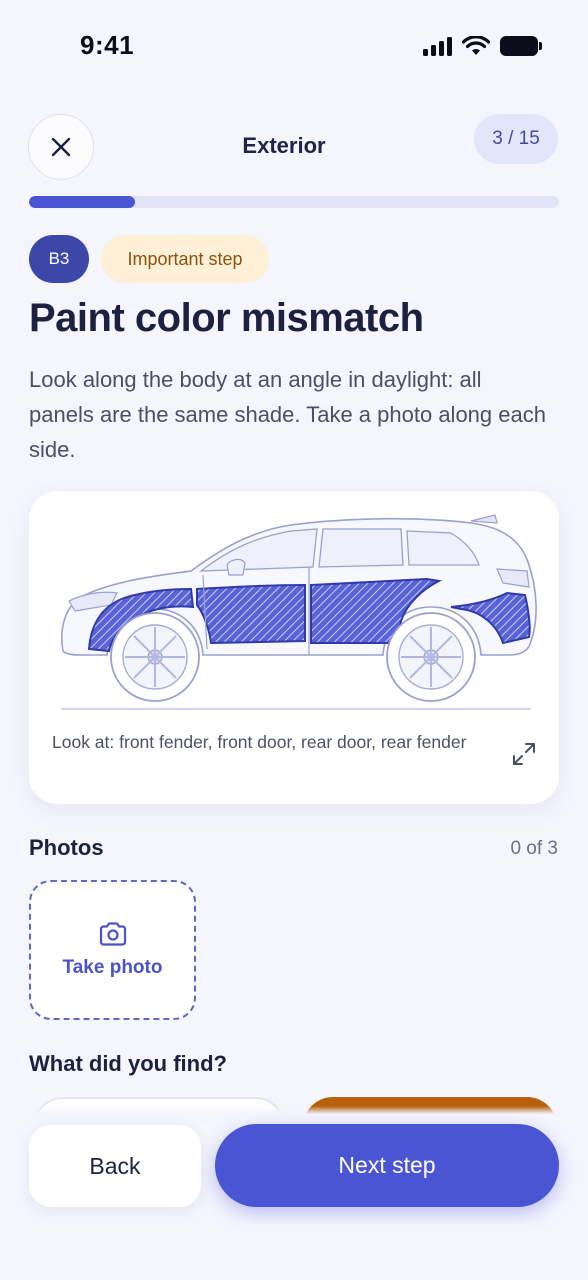 This screenshot has width=588, height=1280. What do you see at coordinates (66, 847) in the screenshot?
I see `photos-heading: Photos` at bounding box center [66, 847].